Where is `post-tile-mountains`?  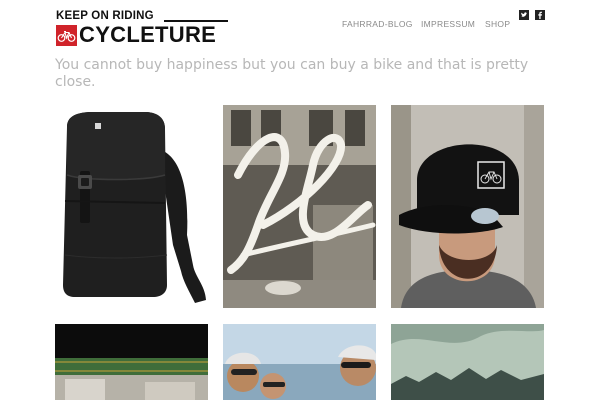 post-tile-mountains is located at coordinates (467, 362).